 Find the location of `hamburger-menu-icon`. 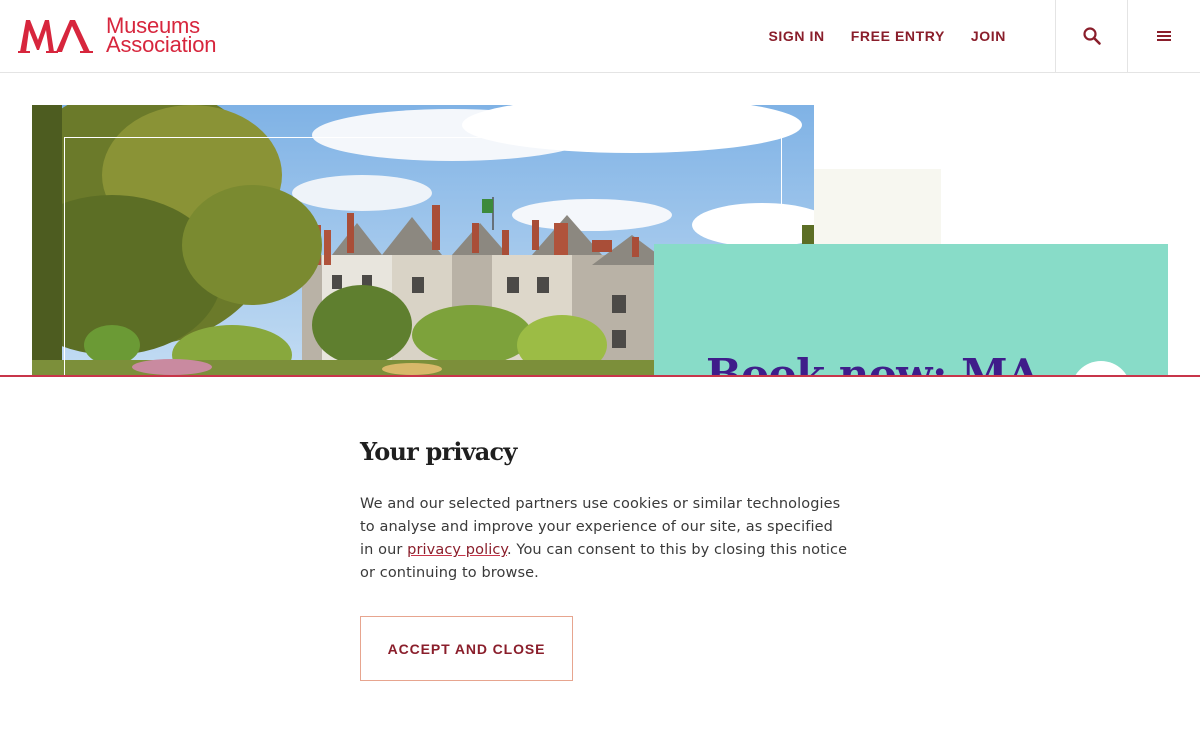

hamburger-menu-icon is located at coordinates (1163, 36).